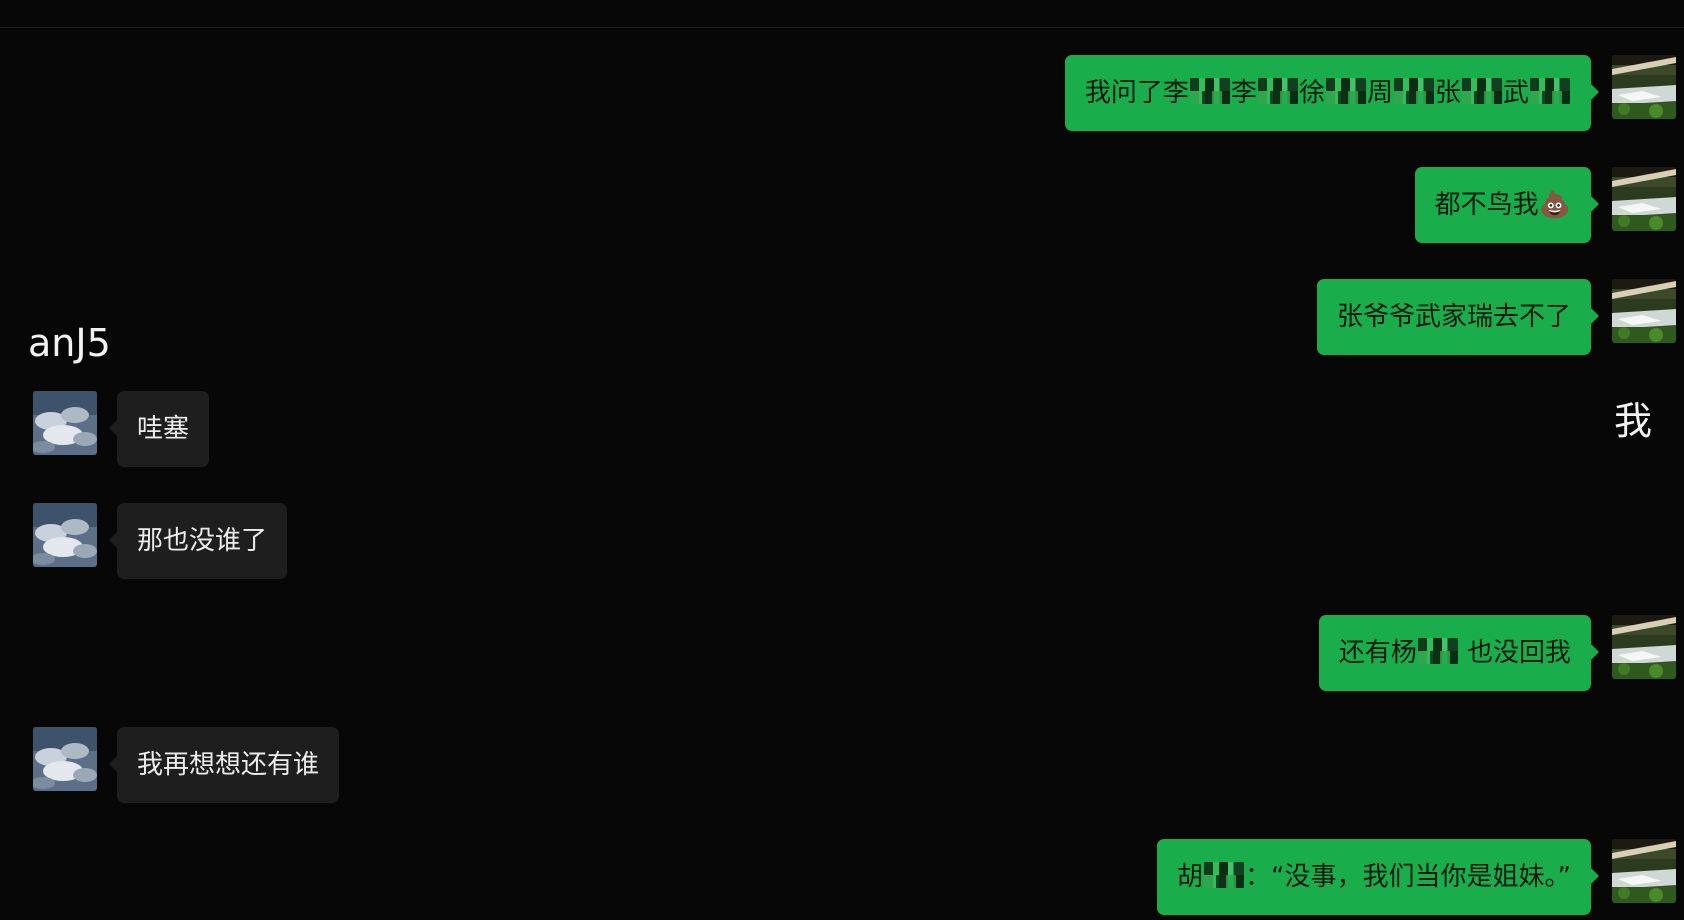 This screenshot has height=920, width=1684. I want to click on message-row-incoming: 我再想想还有谁, so click(842, 765).